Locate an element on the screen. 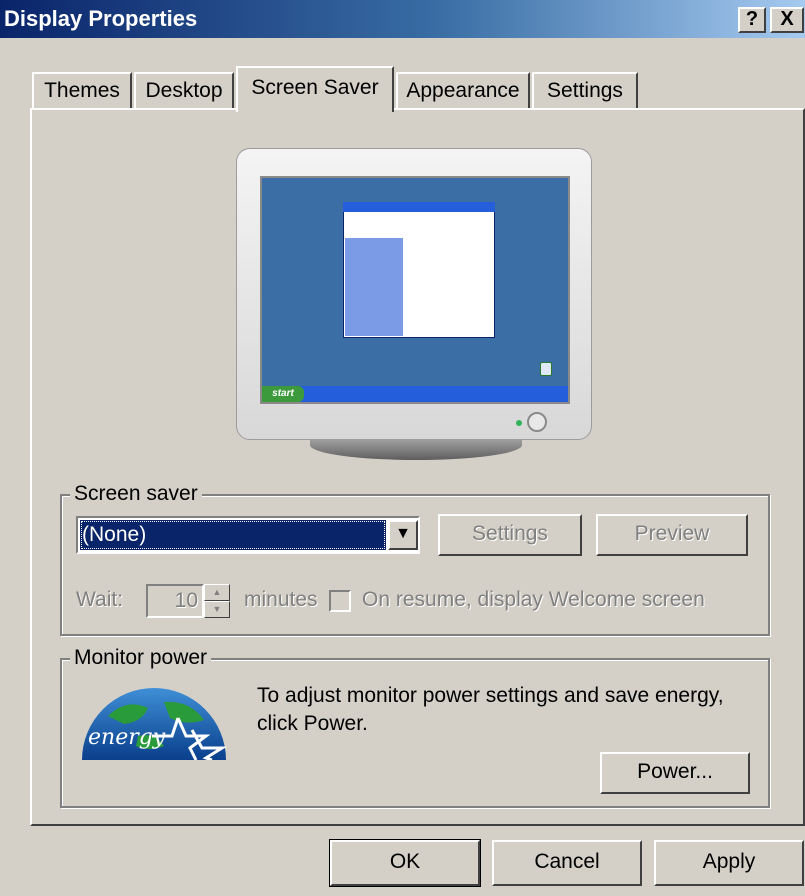 The height and width of the screenshot is (896, 805). close-button: X is located at coordinates (787, 20).